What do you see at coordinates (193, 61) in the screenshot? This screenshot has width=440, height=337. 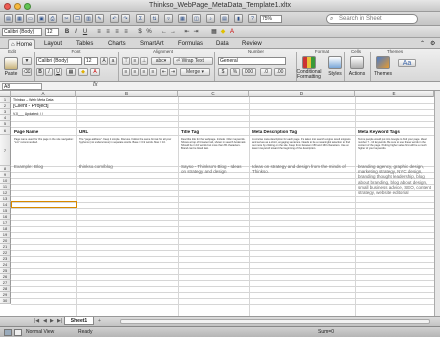 I see `wrap-text-button: ⏎ Wrap Text` at bounding box center [193, 61].